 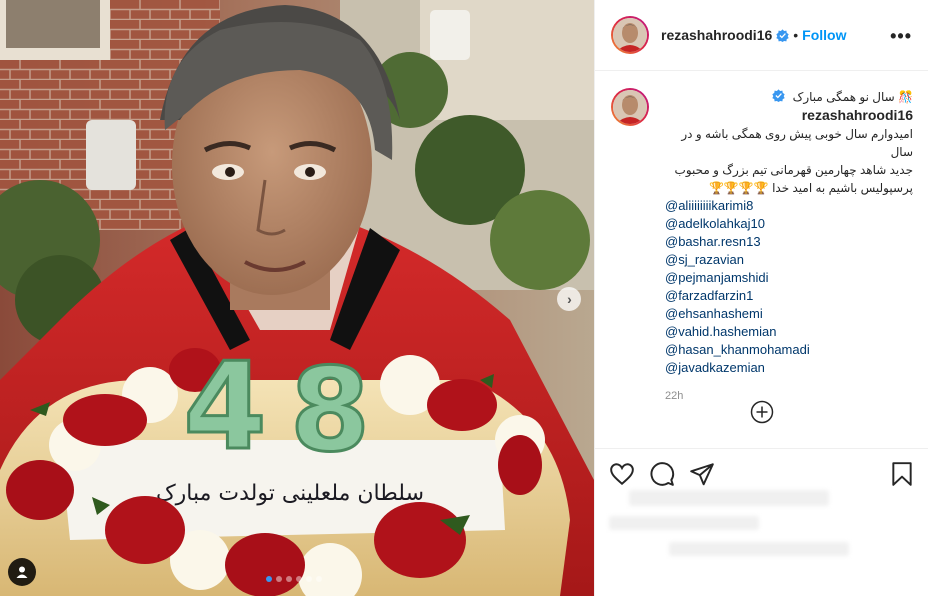 I want to click on mention-link: @bashar.resn13, so click(x=789, y=242).